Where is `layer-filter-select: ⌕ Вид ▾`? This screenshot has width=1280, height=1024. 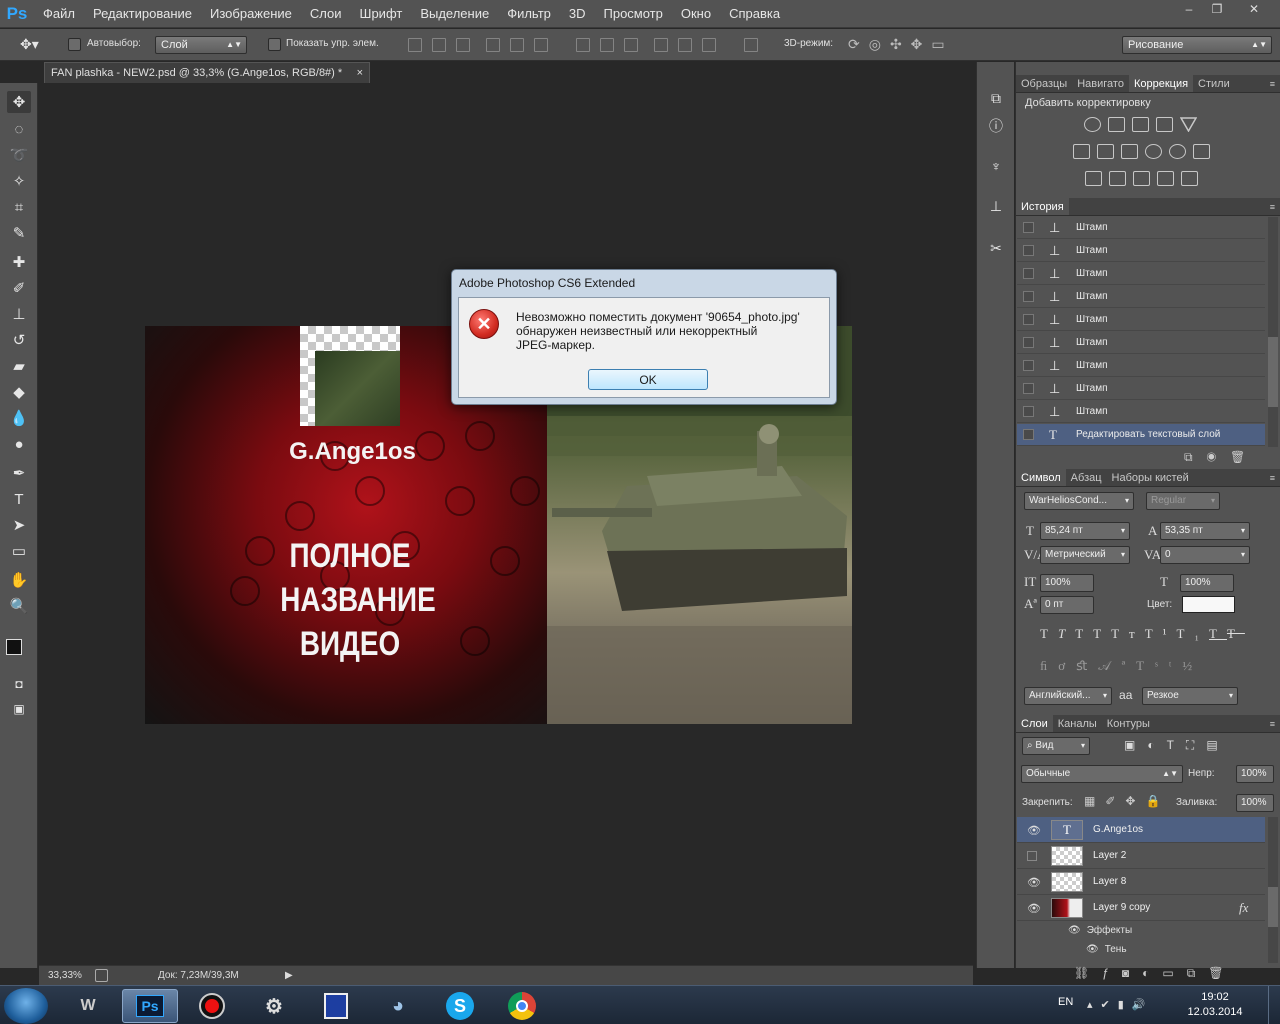 layer-filter-select: ⌕ Вид ▾ is located at coordinates (1056, 746).